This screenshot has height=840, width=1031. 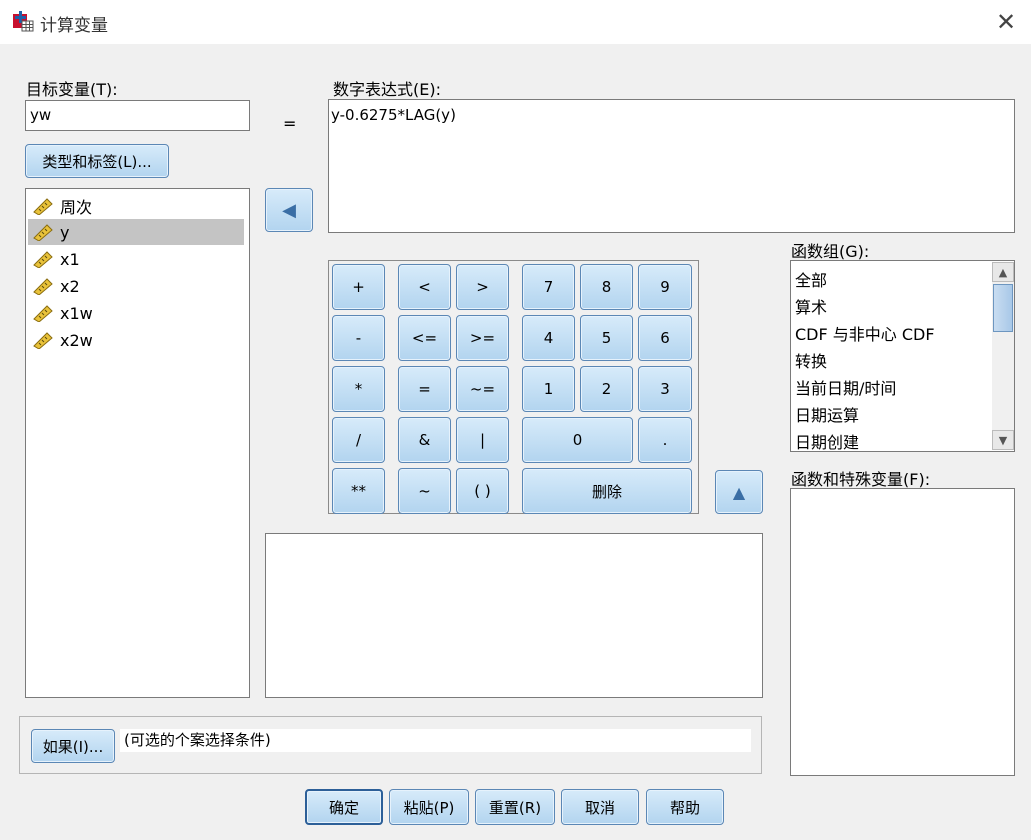 What do you see at coordinates (482, 338) in the screenshot?
I see `key-greater-equal: >=` at bounding box center [482, 338].